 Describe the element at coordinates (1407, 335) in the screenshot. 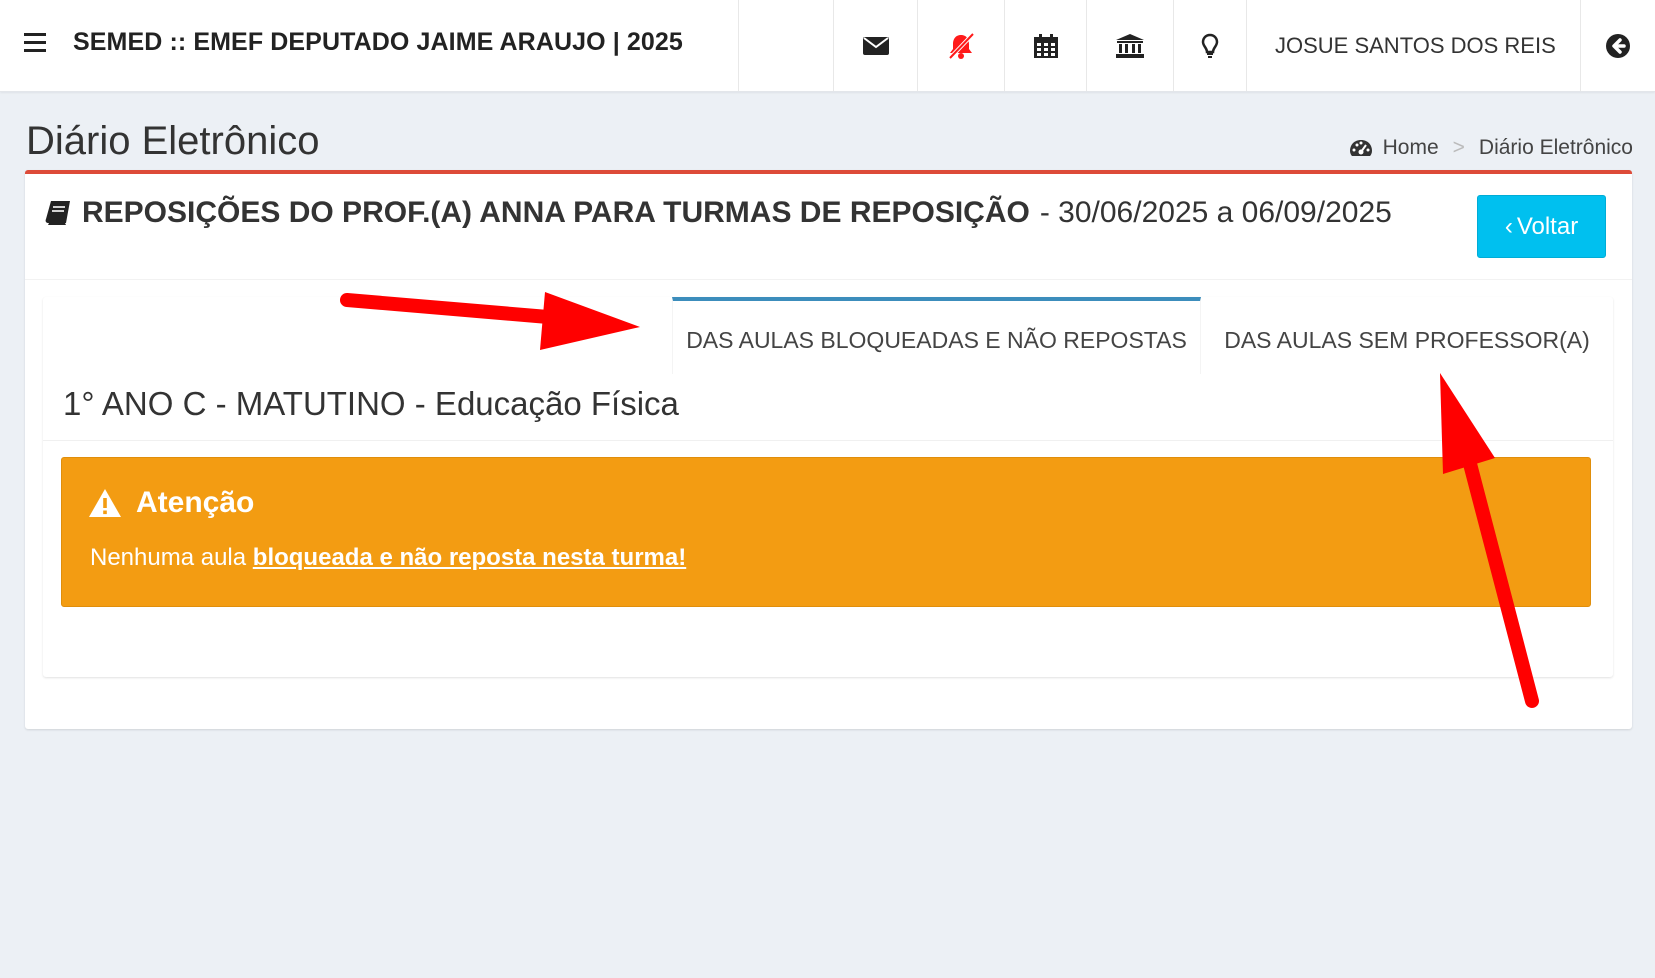

I see `tab-lessons-without-teacher: DAS AULAS SEM PROFESSOR(A)` at that location.